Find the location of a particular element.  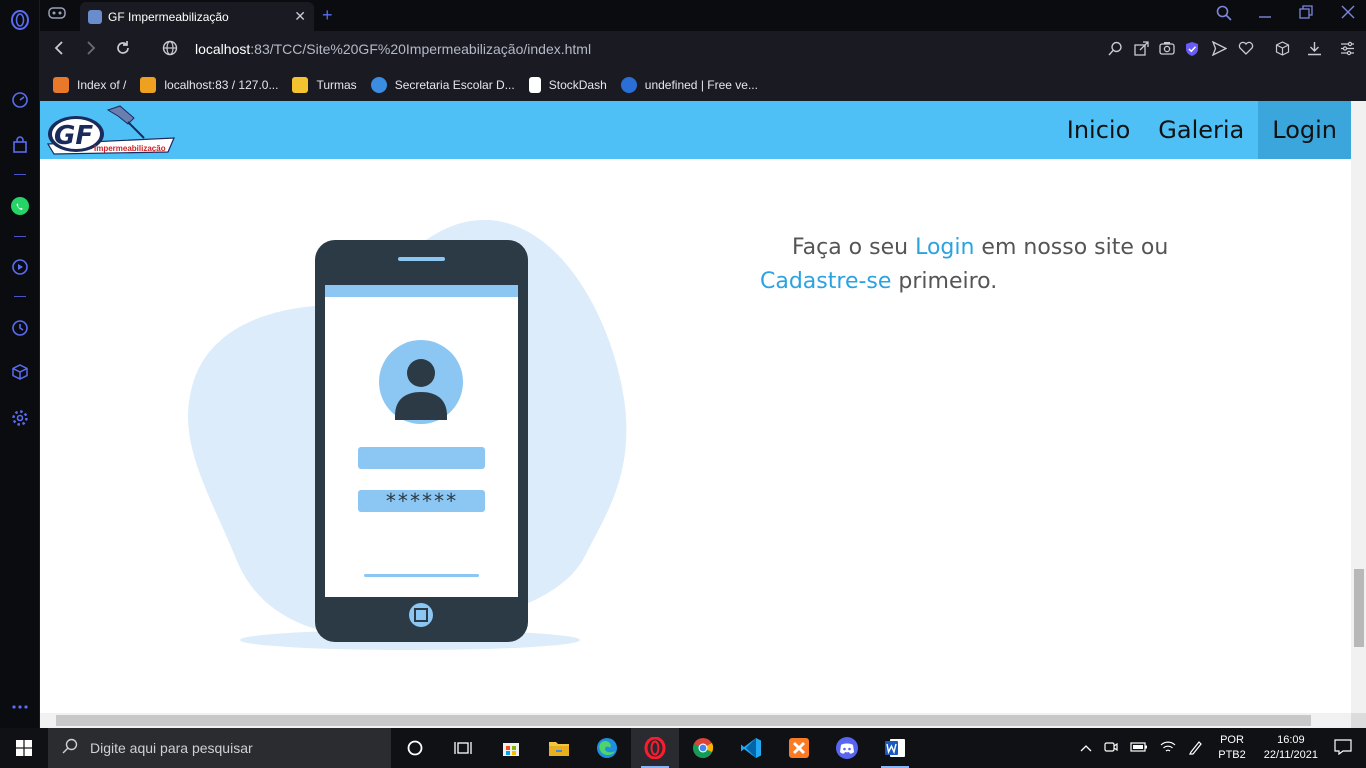

login-link: Login is located at coordinates (944, 247).